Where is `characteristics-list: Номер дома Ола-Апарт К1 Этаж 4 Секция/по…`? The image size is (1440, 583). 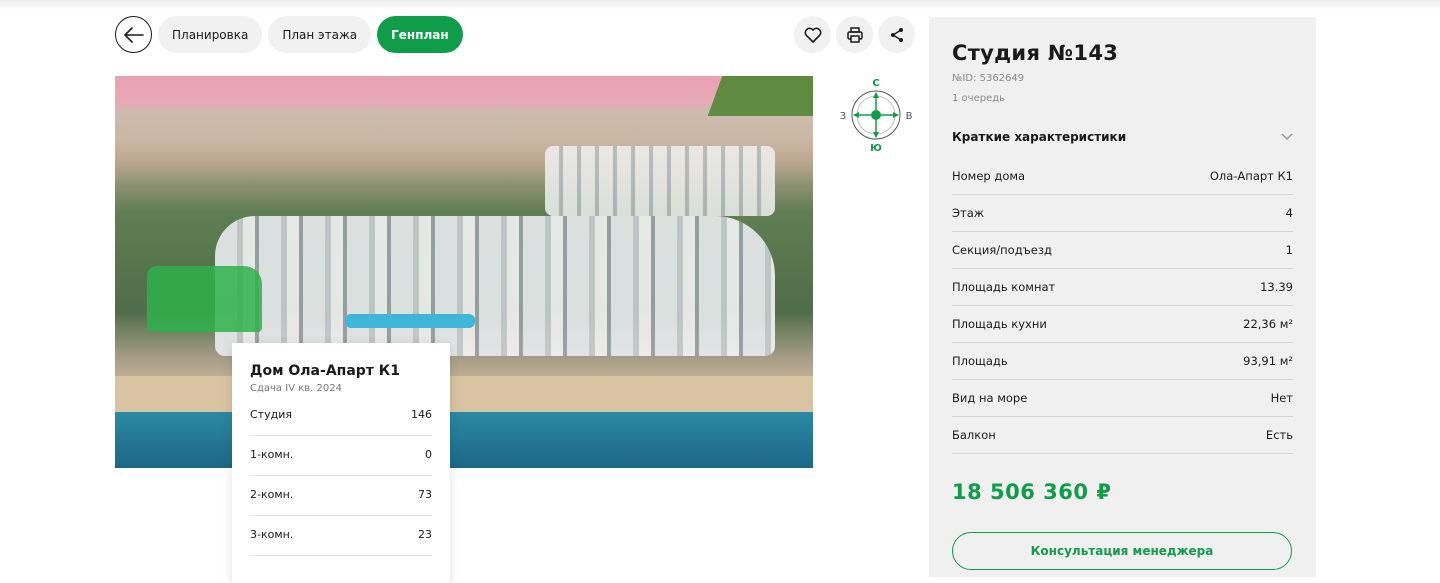 characteristics-list: Номер дома Ола-Апарт К1 Этаж 4 Секция/по… is located at coordinates (1122, 306).